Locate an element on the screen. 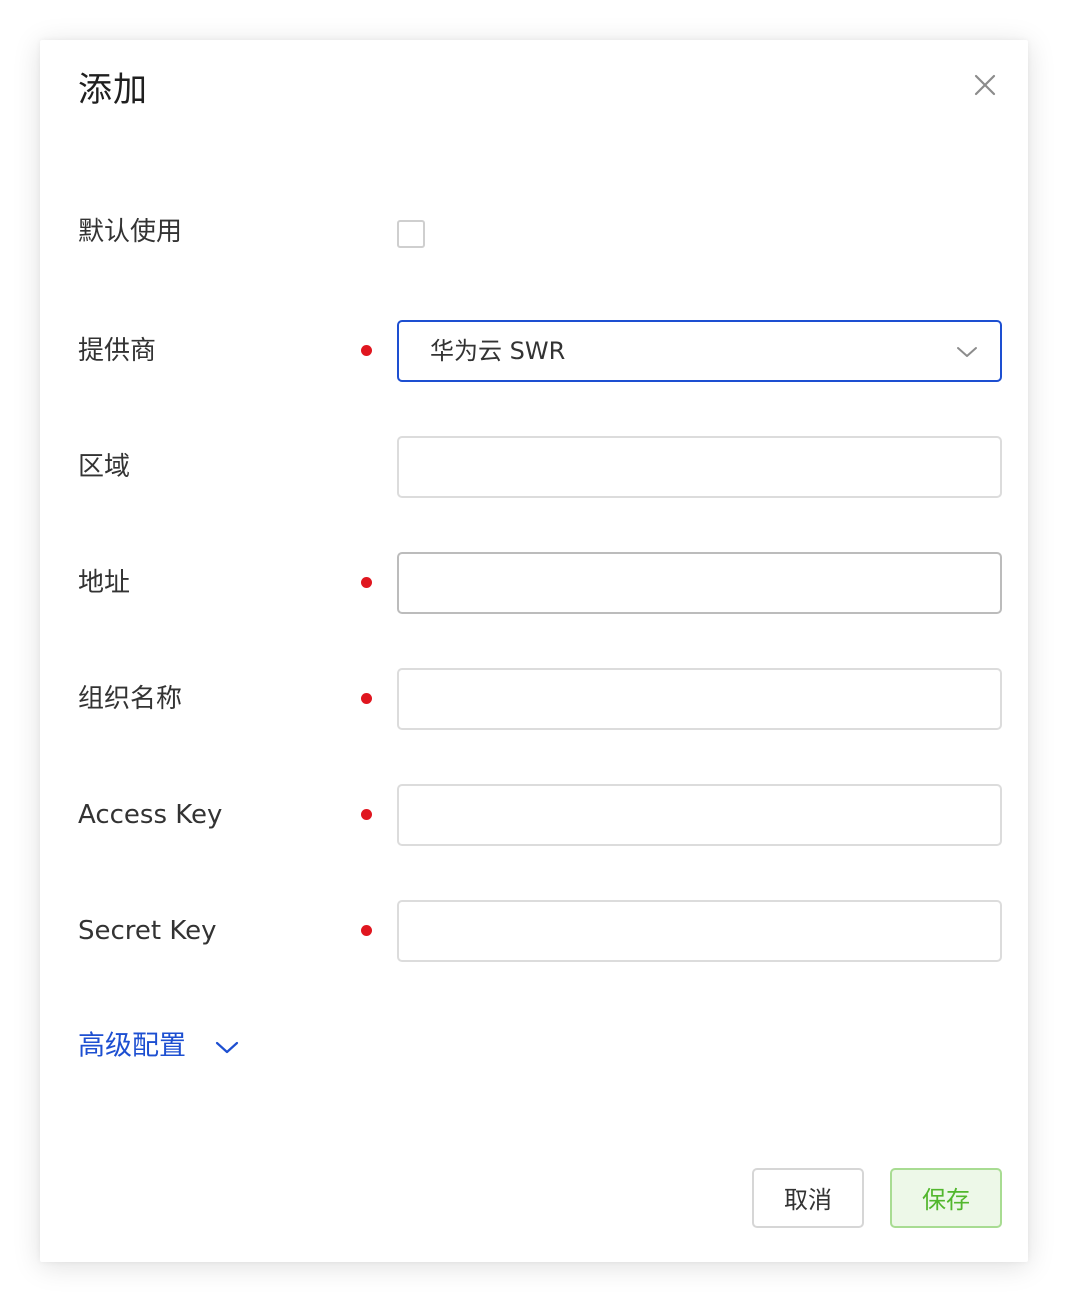  address-row: 地址 is located at coordinates (534, 583).